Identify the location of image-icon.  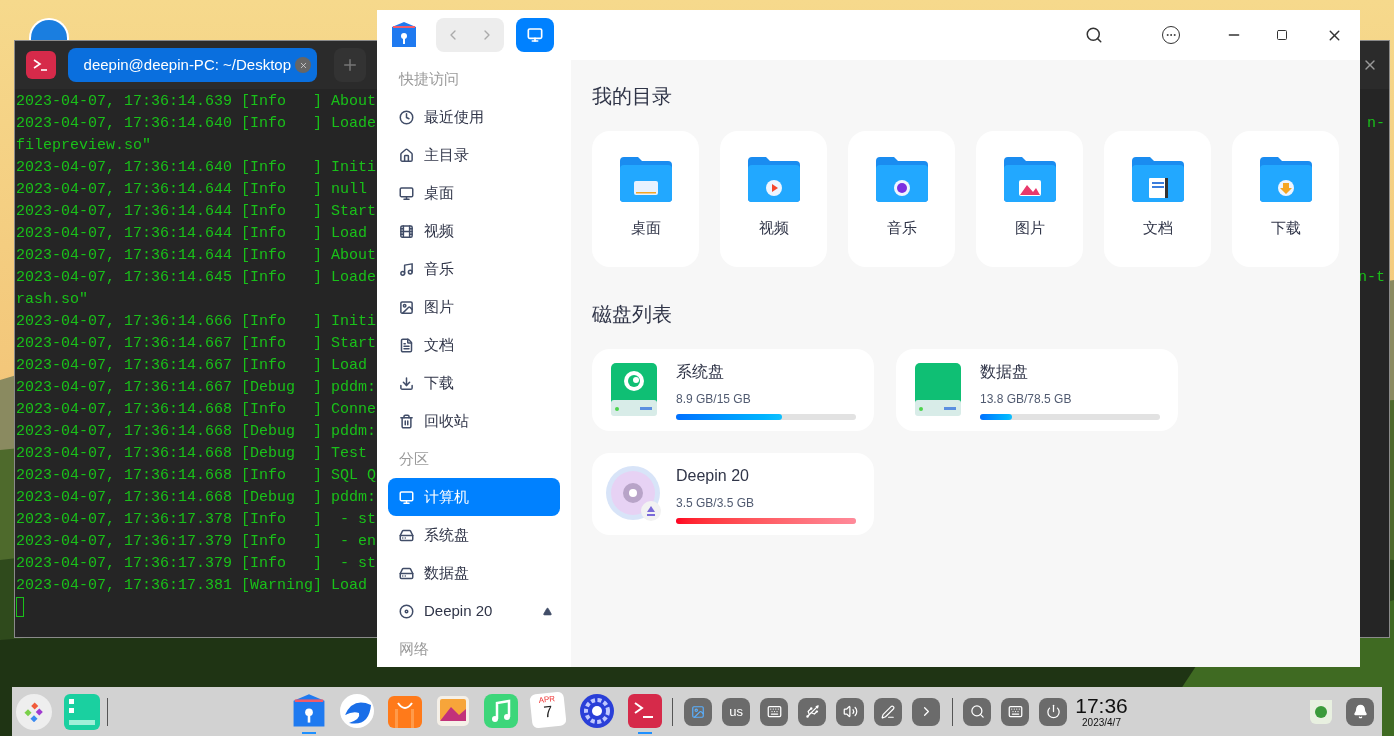
(406, 307).